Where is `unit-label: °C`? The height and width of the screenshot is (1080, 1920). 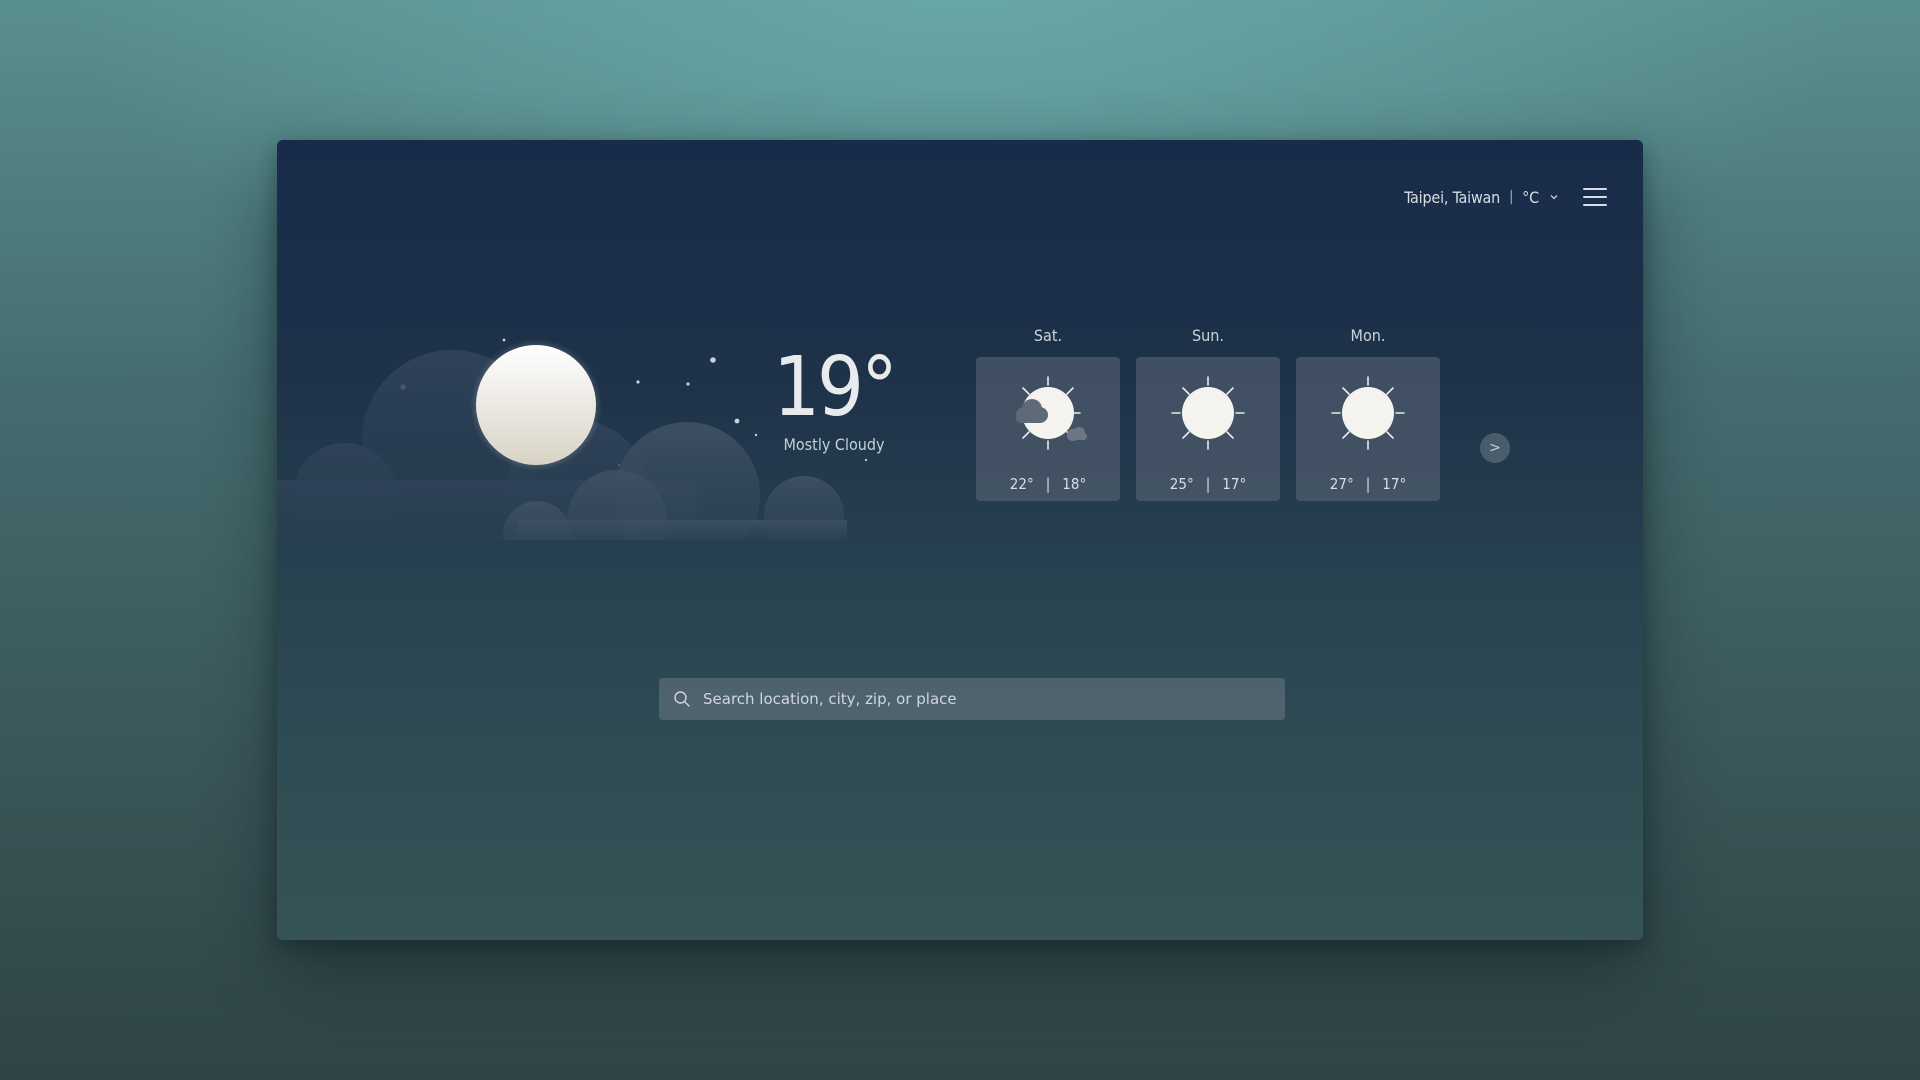
unit-label: °C is located at coordinates (1530, 197).